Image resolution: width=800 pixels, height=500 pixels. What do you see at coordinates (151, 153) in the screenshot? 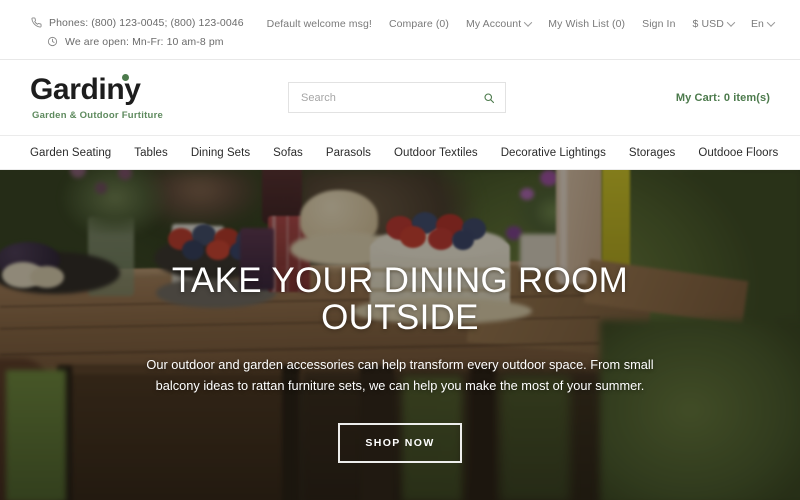
I see `nav-item-tables: Tables` at bounding box center [151, 153].